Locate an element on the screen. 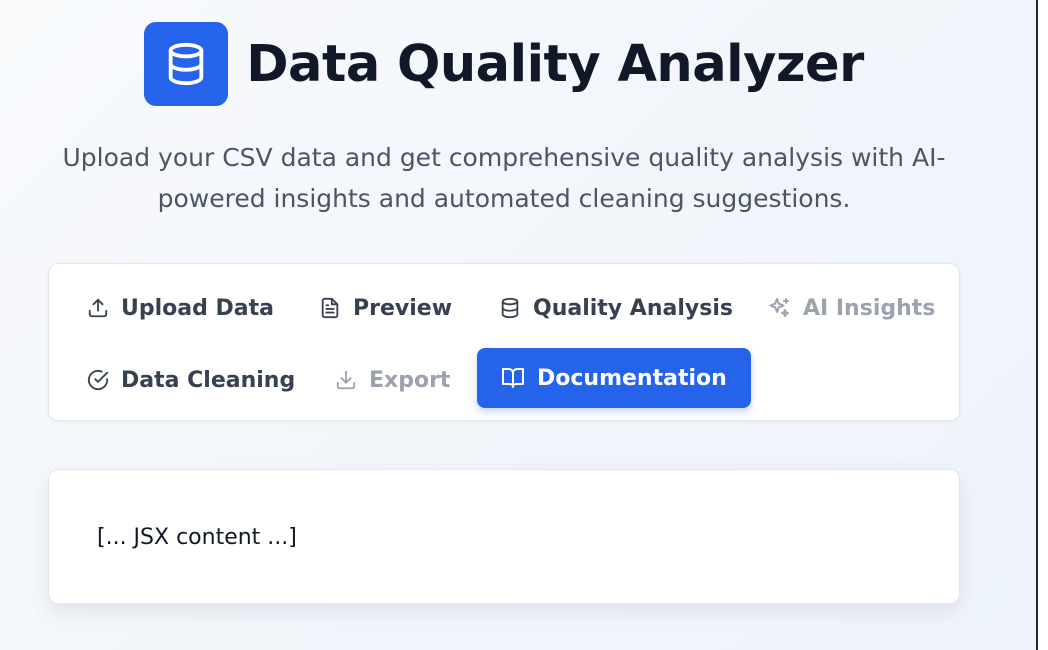 This screenshot has width=1048, height=650. sparkles-icon is located at coordinates (779, 307).